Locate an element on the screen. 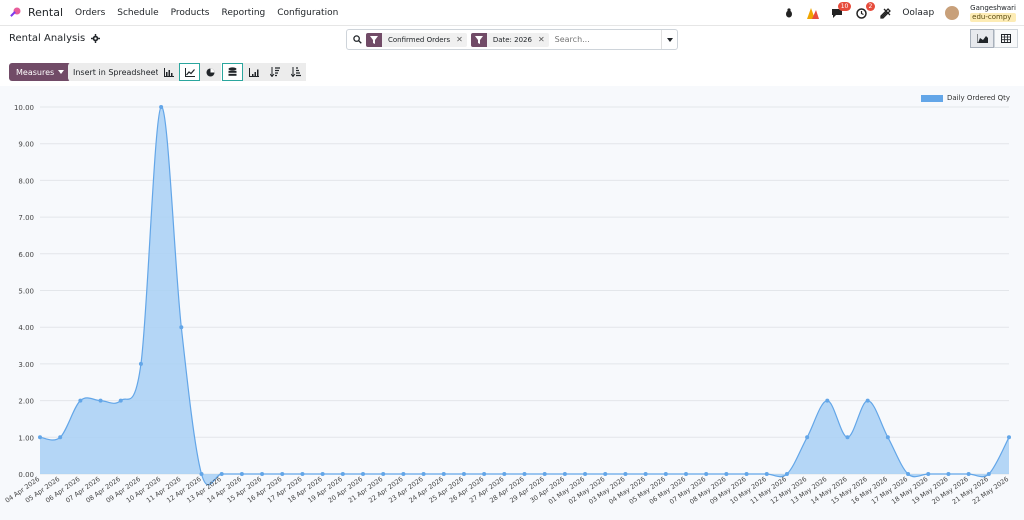  menu-products: Products is located at coordinates (190, 13).